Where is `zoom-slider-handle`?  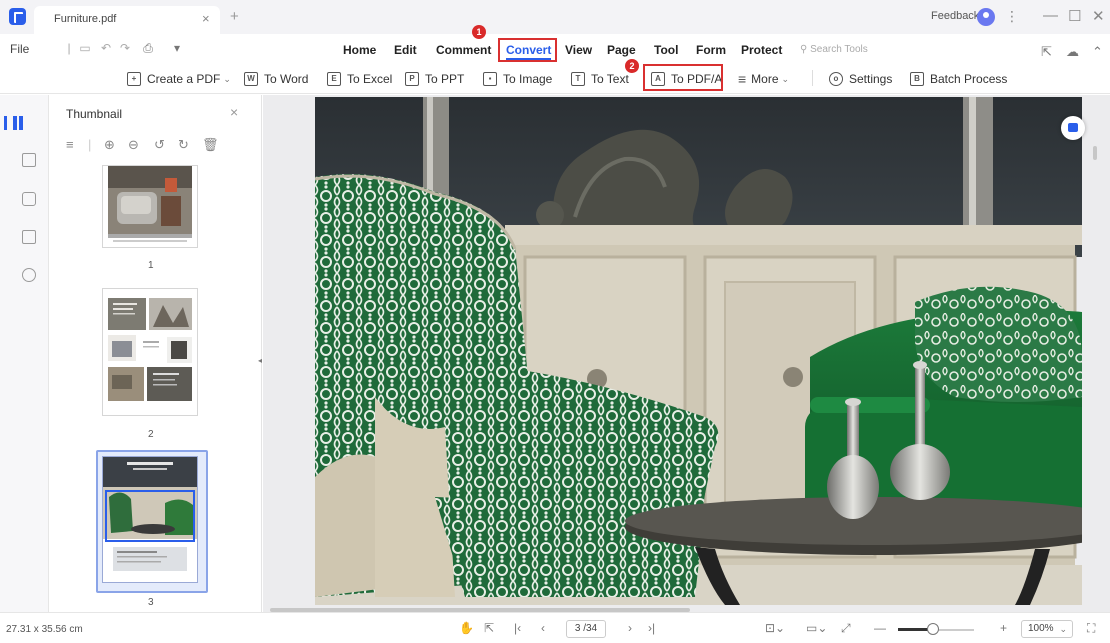
zoom-slider-handle is located at coordinates (933, 629).